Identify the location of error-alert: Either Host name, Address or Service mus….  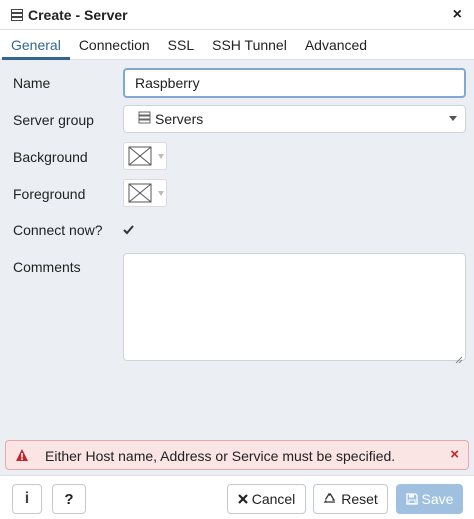
(237, 455).